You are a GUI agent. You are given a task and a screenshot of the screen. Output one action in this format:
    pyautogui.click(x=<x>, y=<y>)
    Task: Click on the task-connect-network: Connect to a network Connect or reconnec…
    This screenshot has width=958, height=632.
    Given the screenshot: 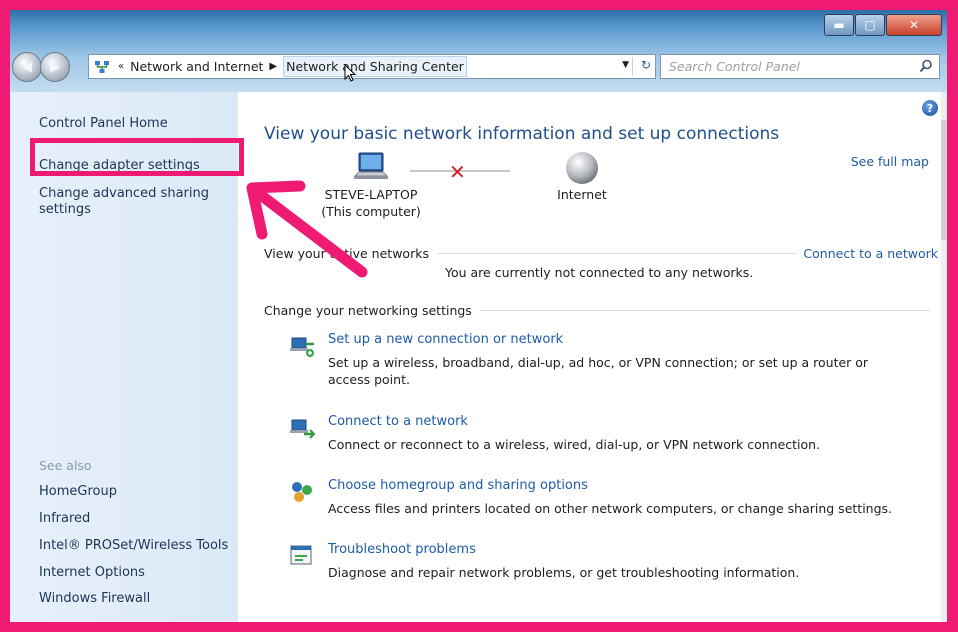 What is the action you would take?
    pyautogui.click(x=608, y=434)
    